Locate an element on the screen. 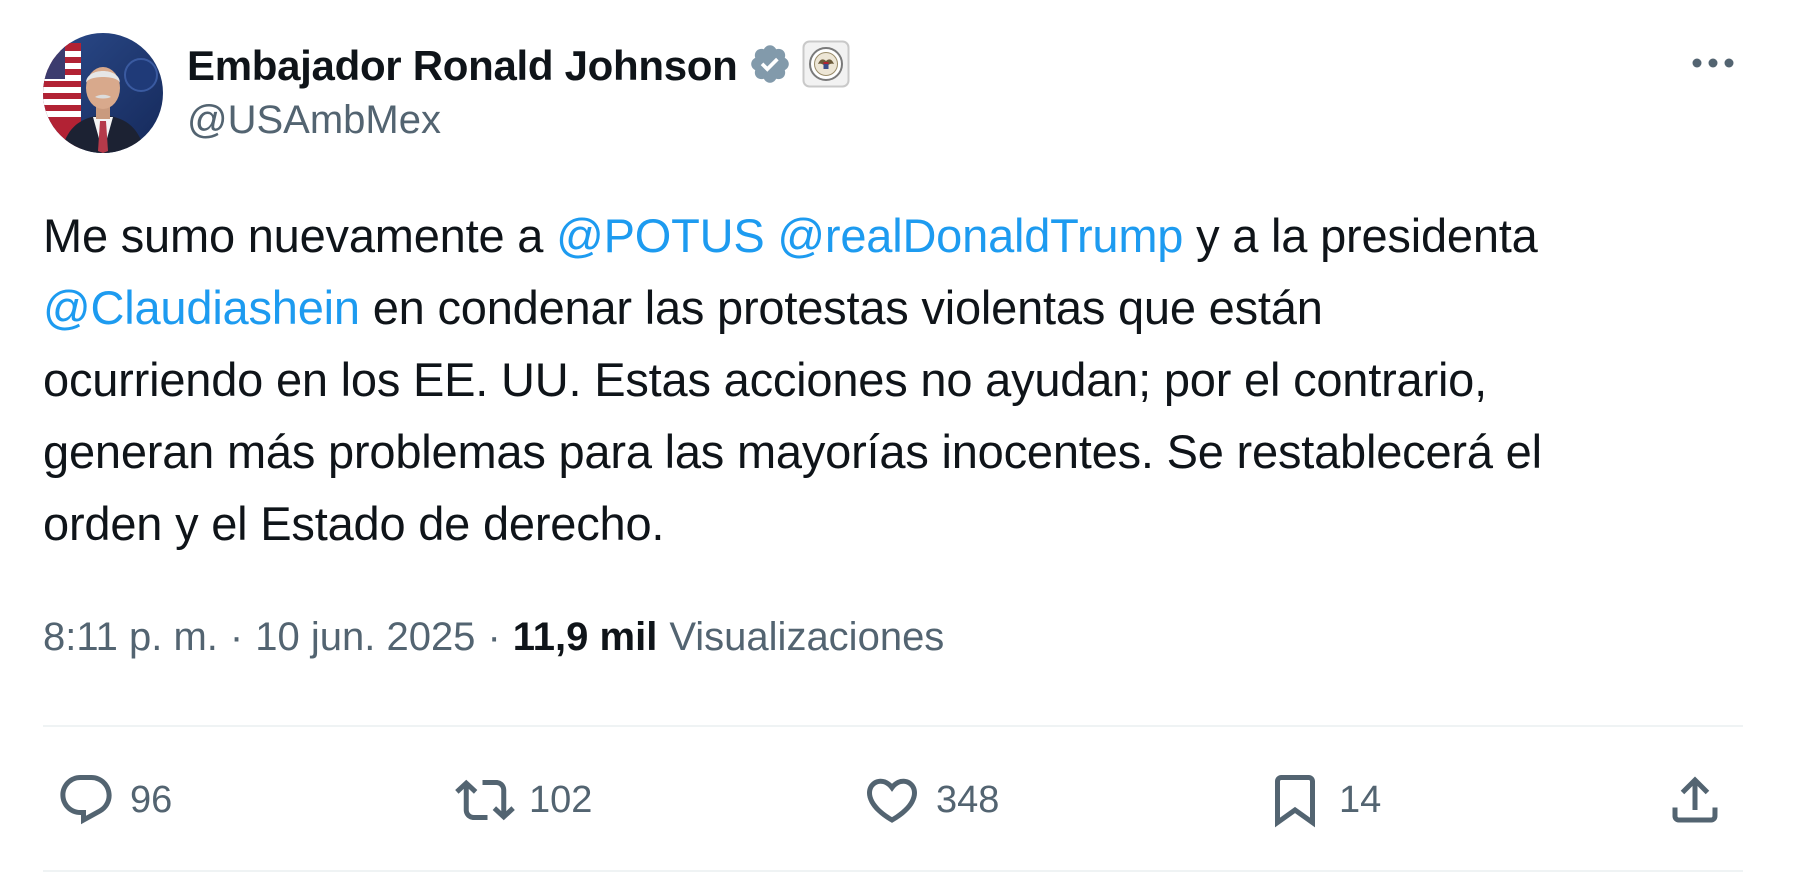 The image size is (1794, 874). mention-link: @POTUS is located at coordinates (660, 235).